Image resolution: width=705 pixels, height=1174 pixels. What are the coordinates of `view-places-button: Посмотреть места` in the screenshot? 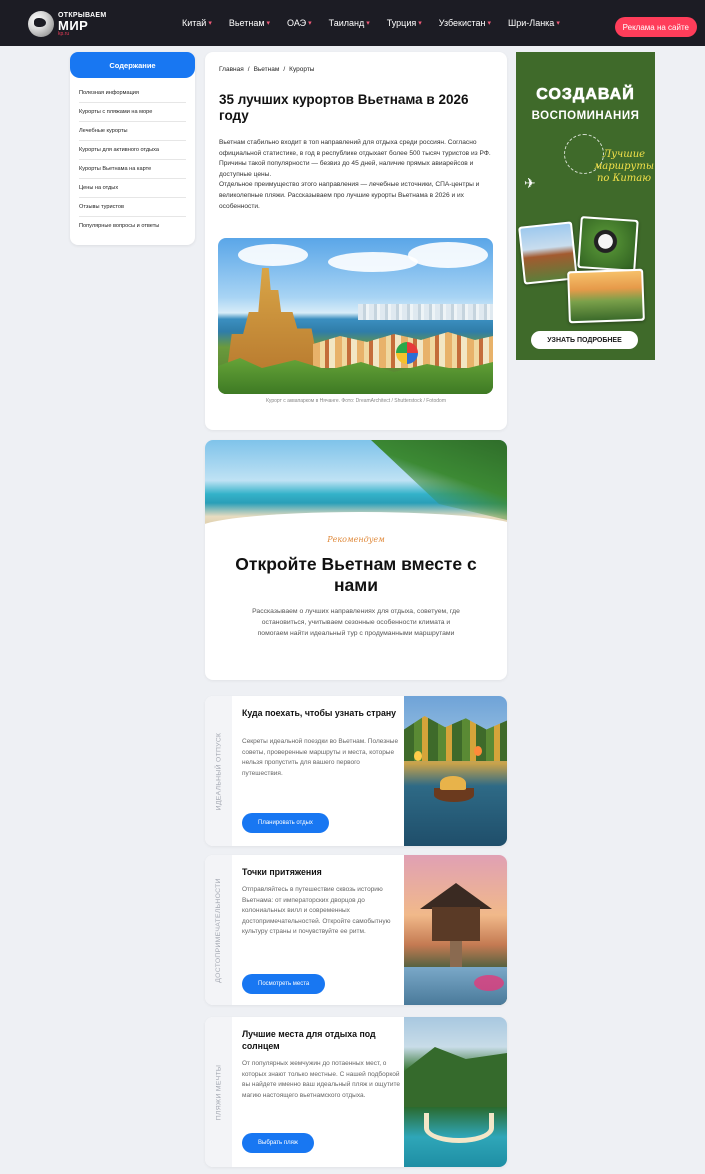 It's located at (284, 984).